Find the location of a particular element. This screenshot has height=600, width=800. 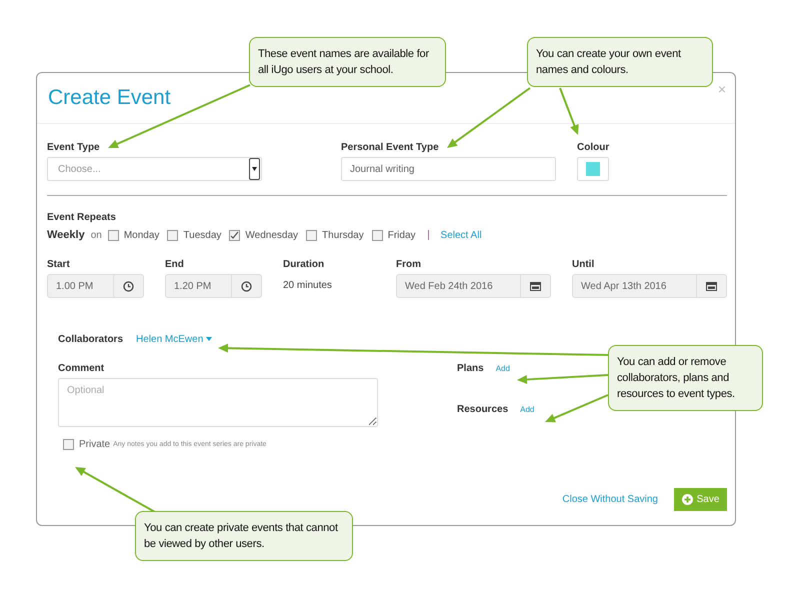

duration-value: 20 minutes is located at coordinates (308, 285).